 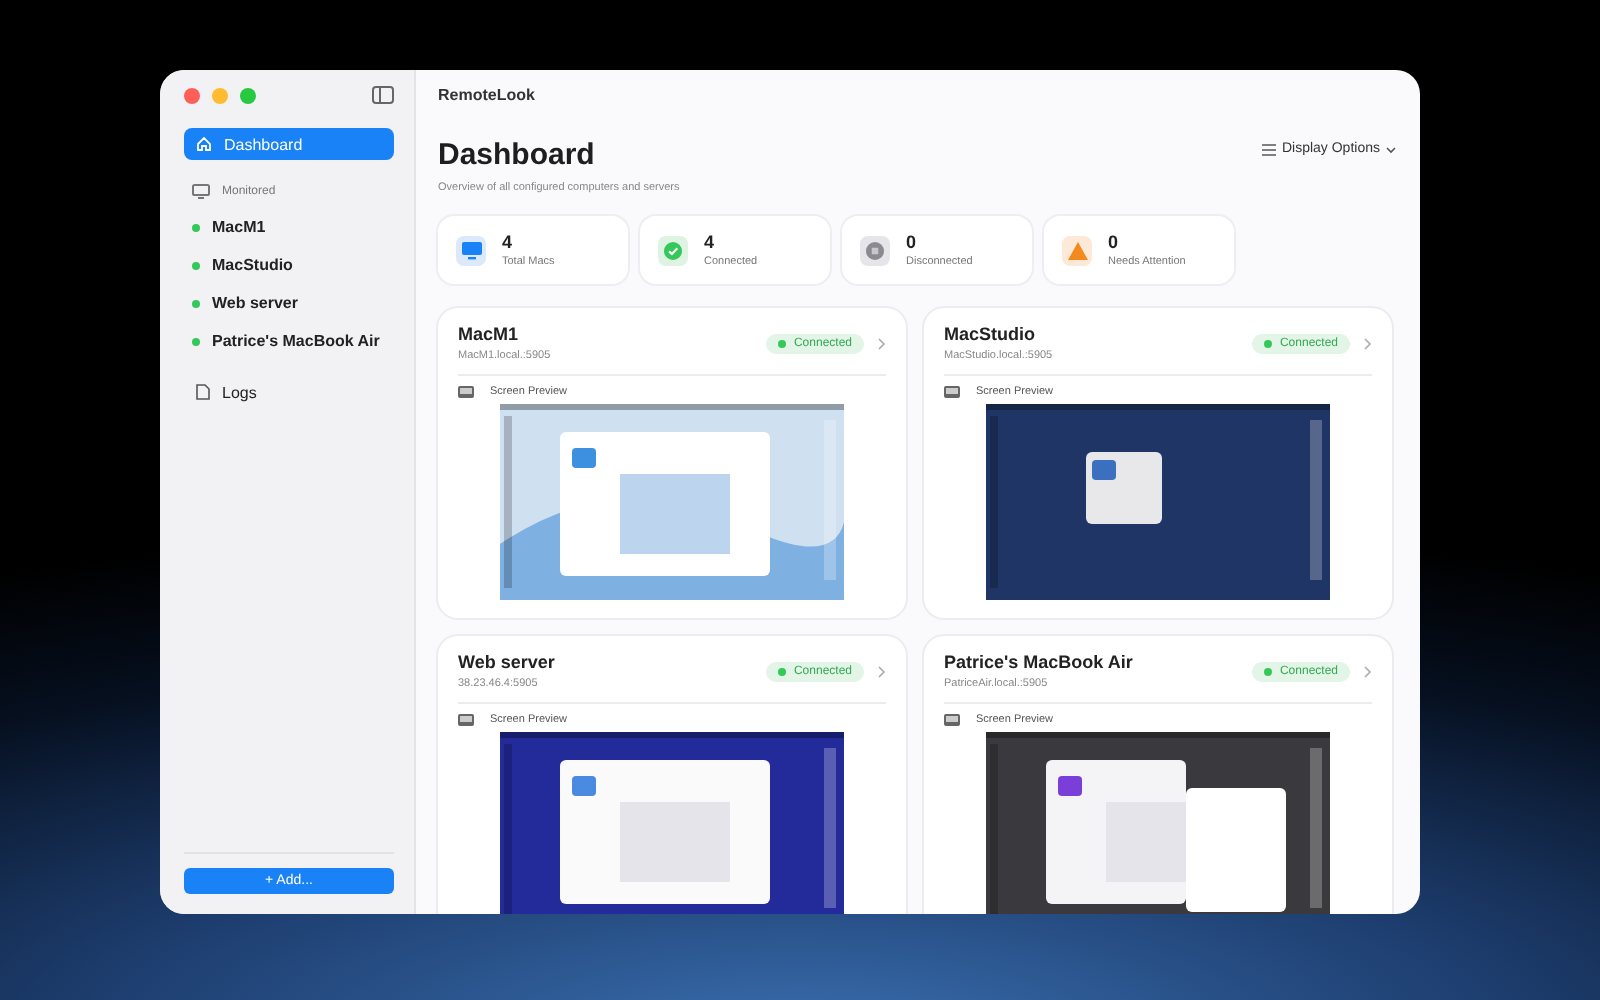 I want to click on sidebar-item: Web server, so click(x=289, y=303).